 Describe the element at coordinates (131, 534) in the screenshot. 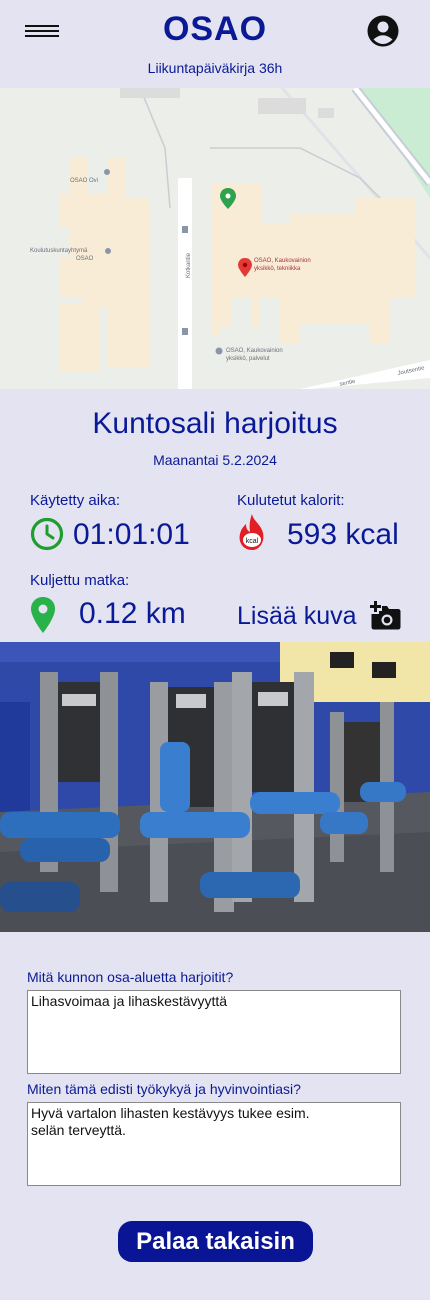

I see `time-value: 01:01:01` at that location.